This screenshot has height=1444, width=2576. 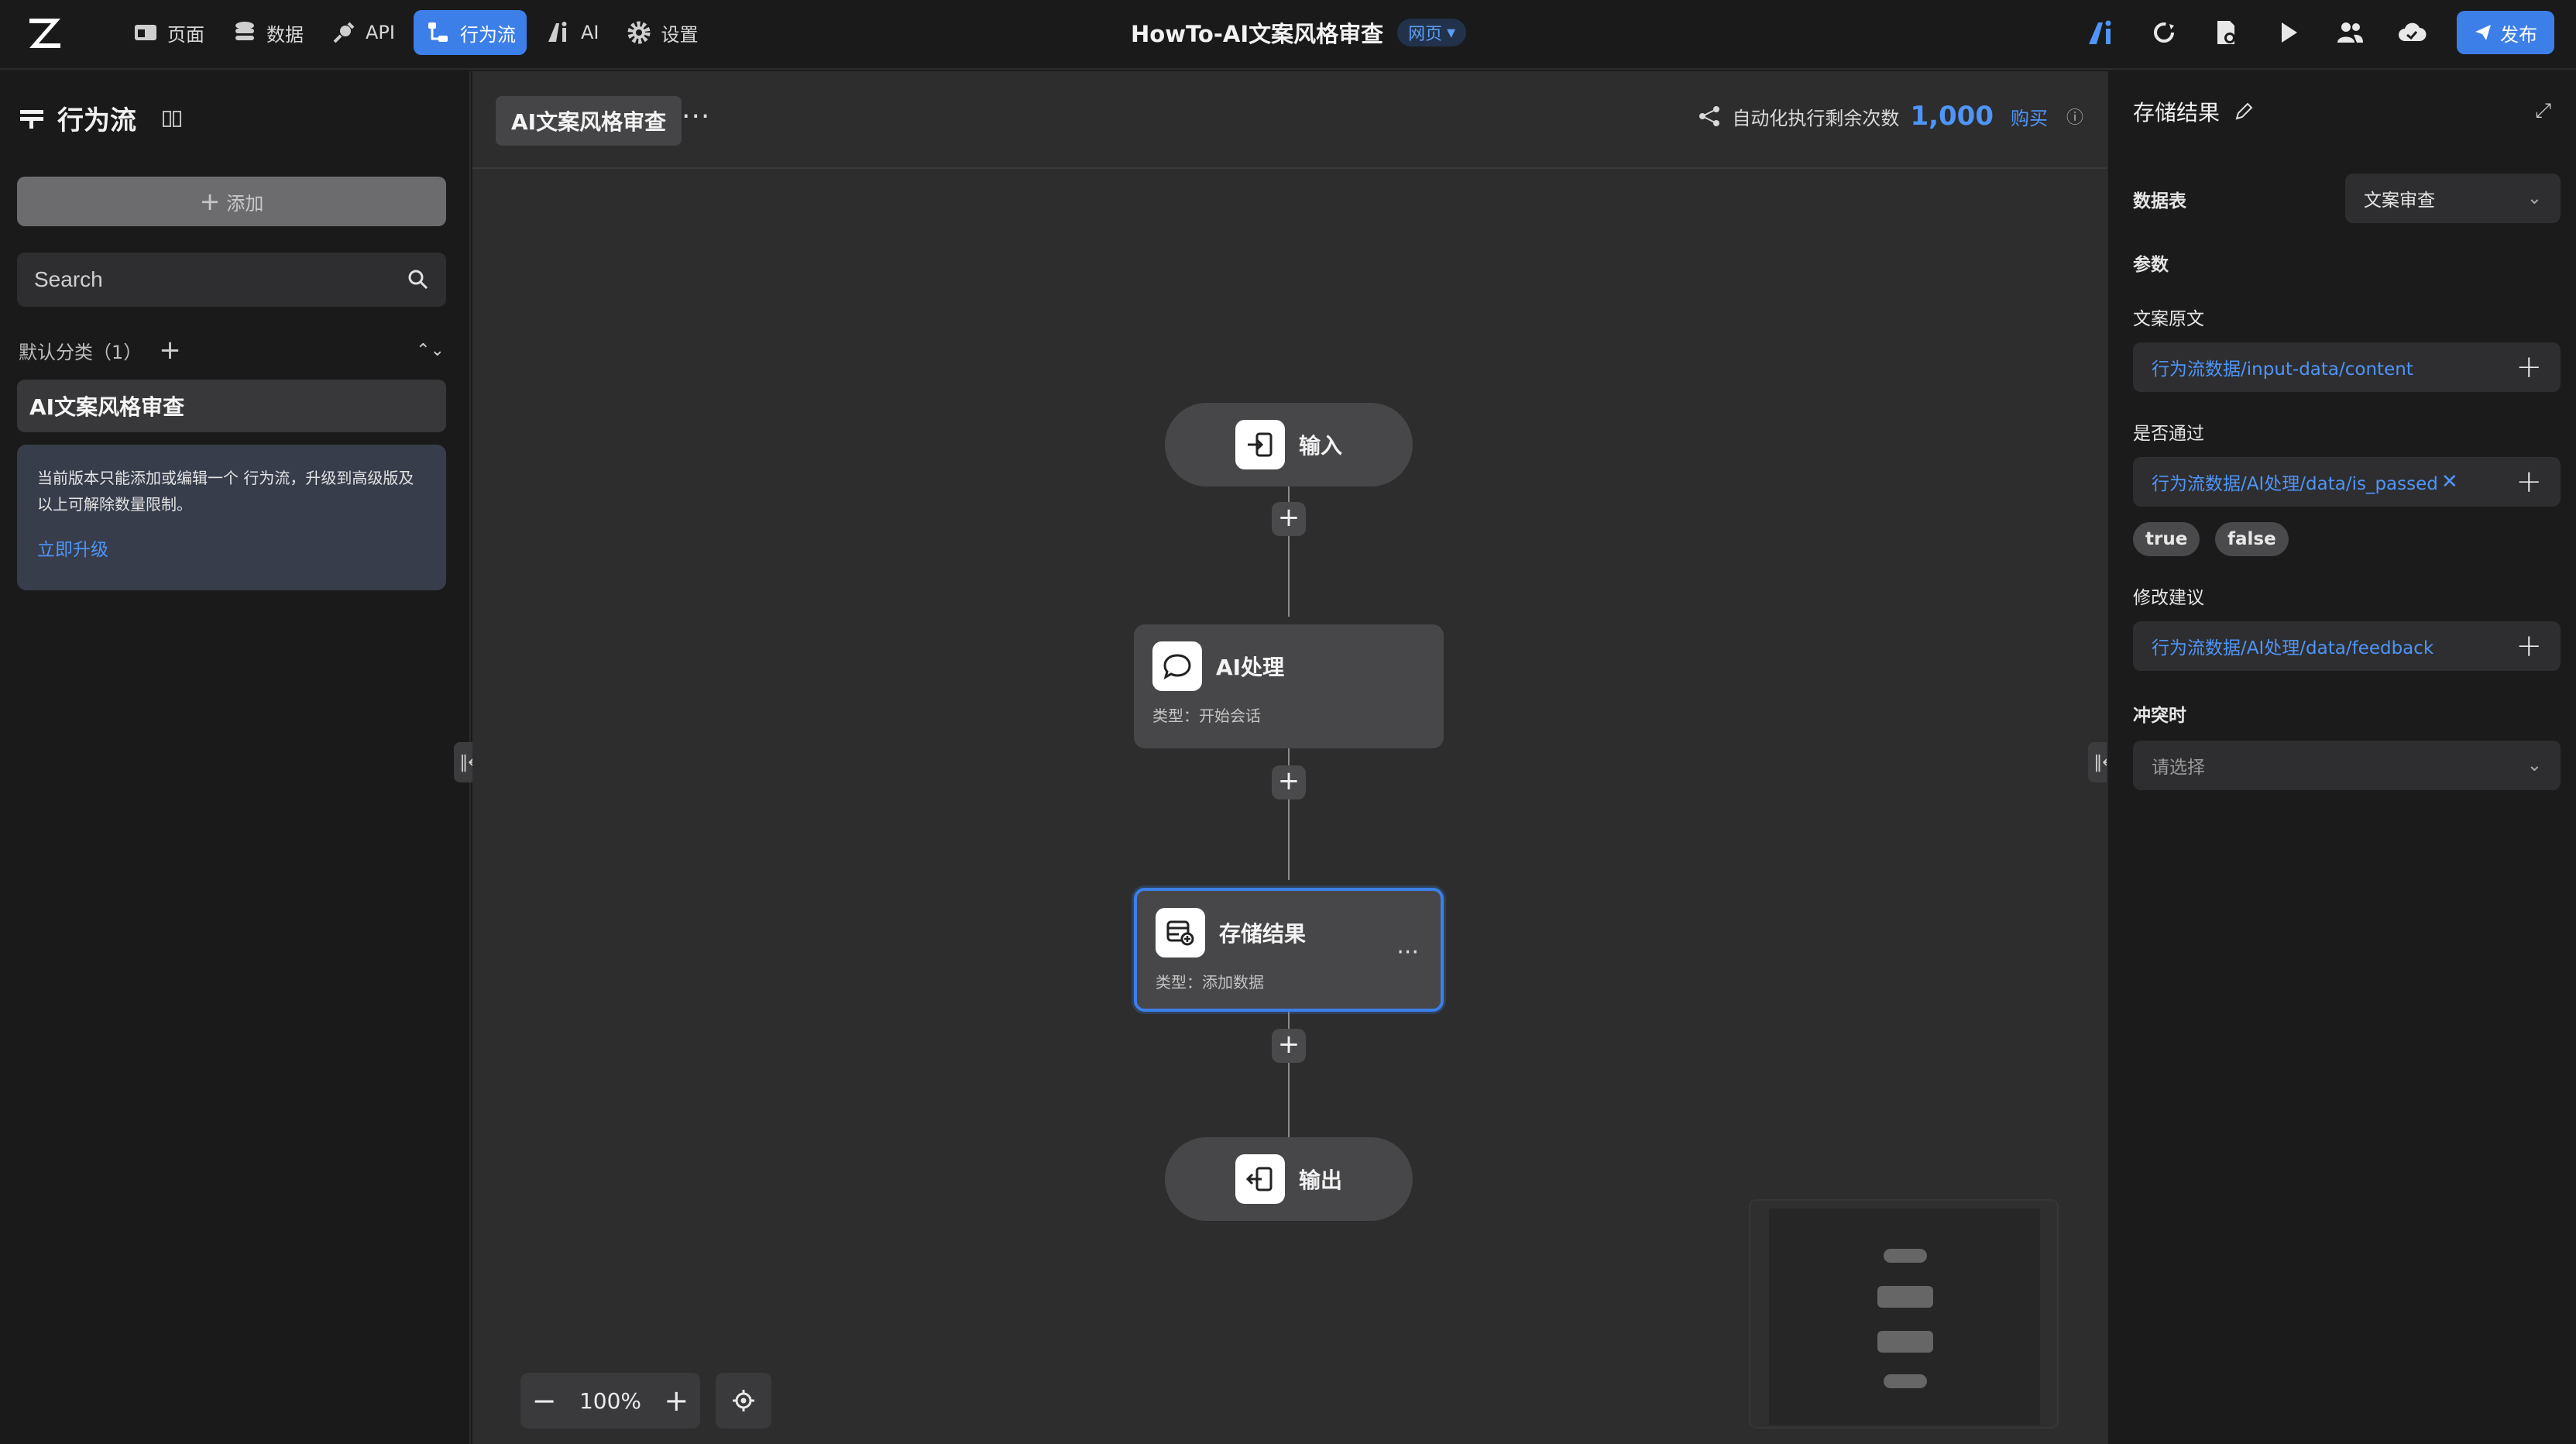 What do you see at coordinates (1320, 446) in the screenshot?
I see `input-node-label: 输入` at bounding box center [1320, 446].